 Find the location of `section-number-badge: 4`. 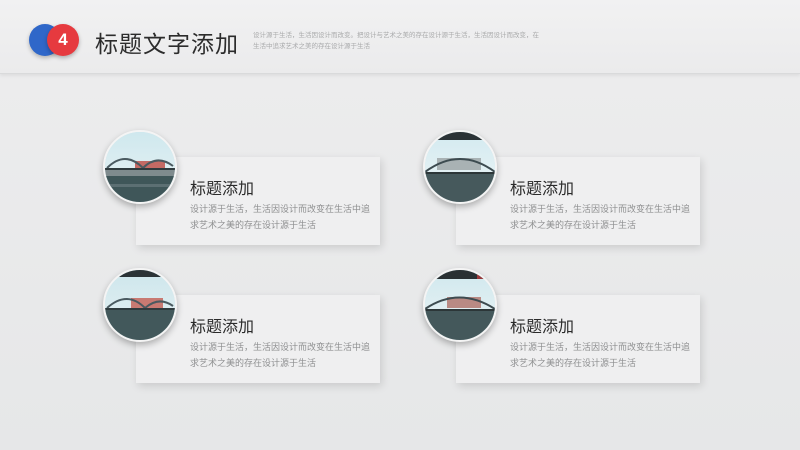

section-number-badge: 4 is located at coordinates (63, 40).